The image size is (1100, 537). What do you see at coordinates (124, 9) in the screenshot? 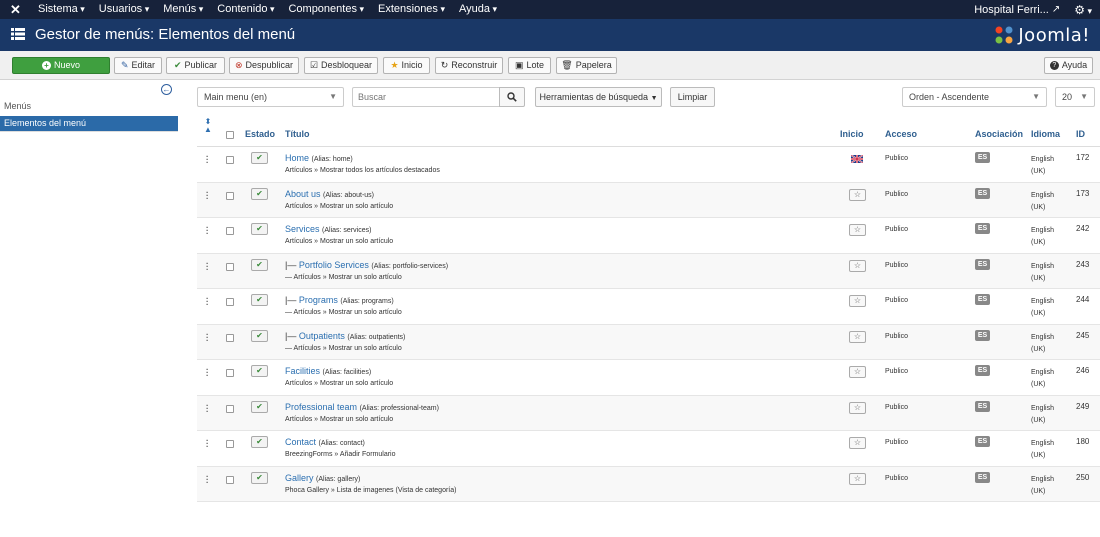
I see `top-menu-item: Usuarios` at bounding box center [124, 9].